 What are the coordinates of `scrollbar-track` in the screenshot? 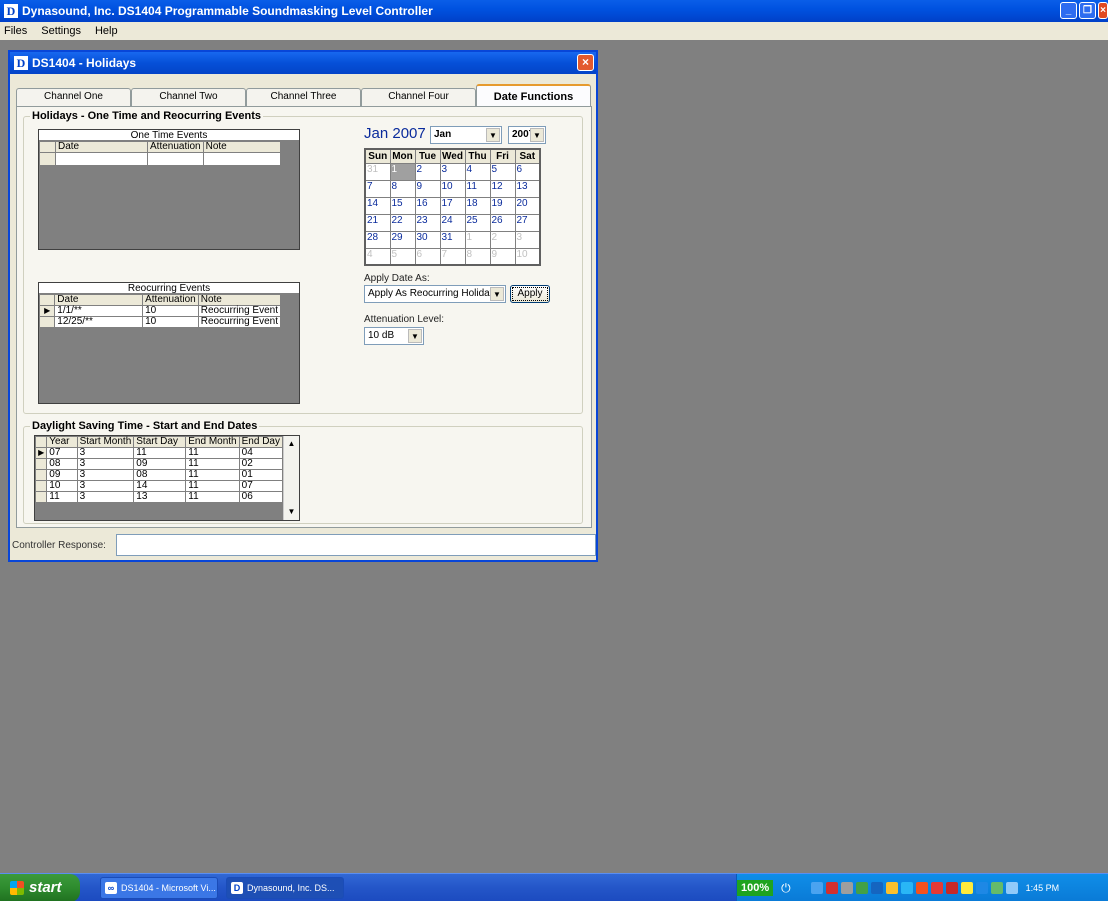 It's located at (291, 478).